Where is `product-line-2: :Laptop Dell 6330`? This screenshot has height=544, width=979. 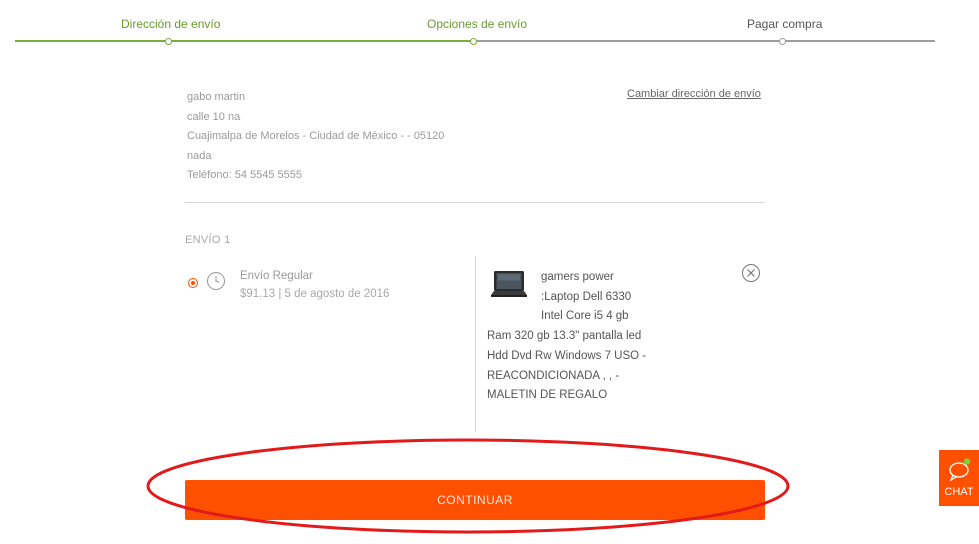
product-line-2: :Laptop Dell 6330 is located at coordinates (586, 296).